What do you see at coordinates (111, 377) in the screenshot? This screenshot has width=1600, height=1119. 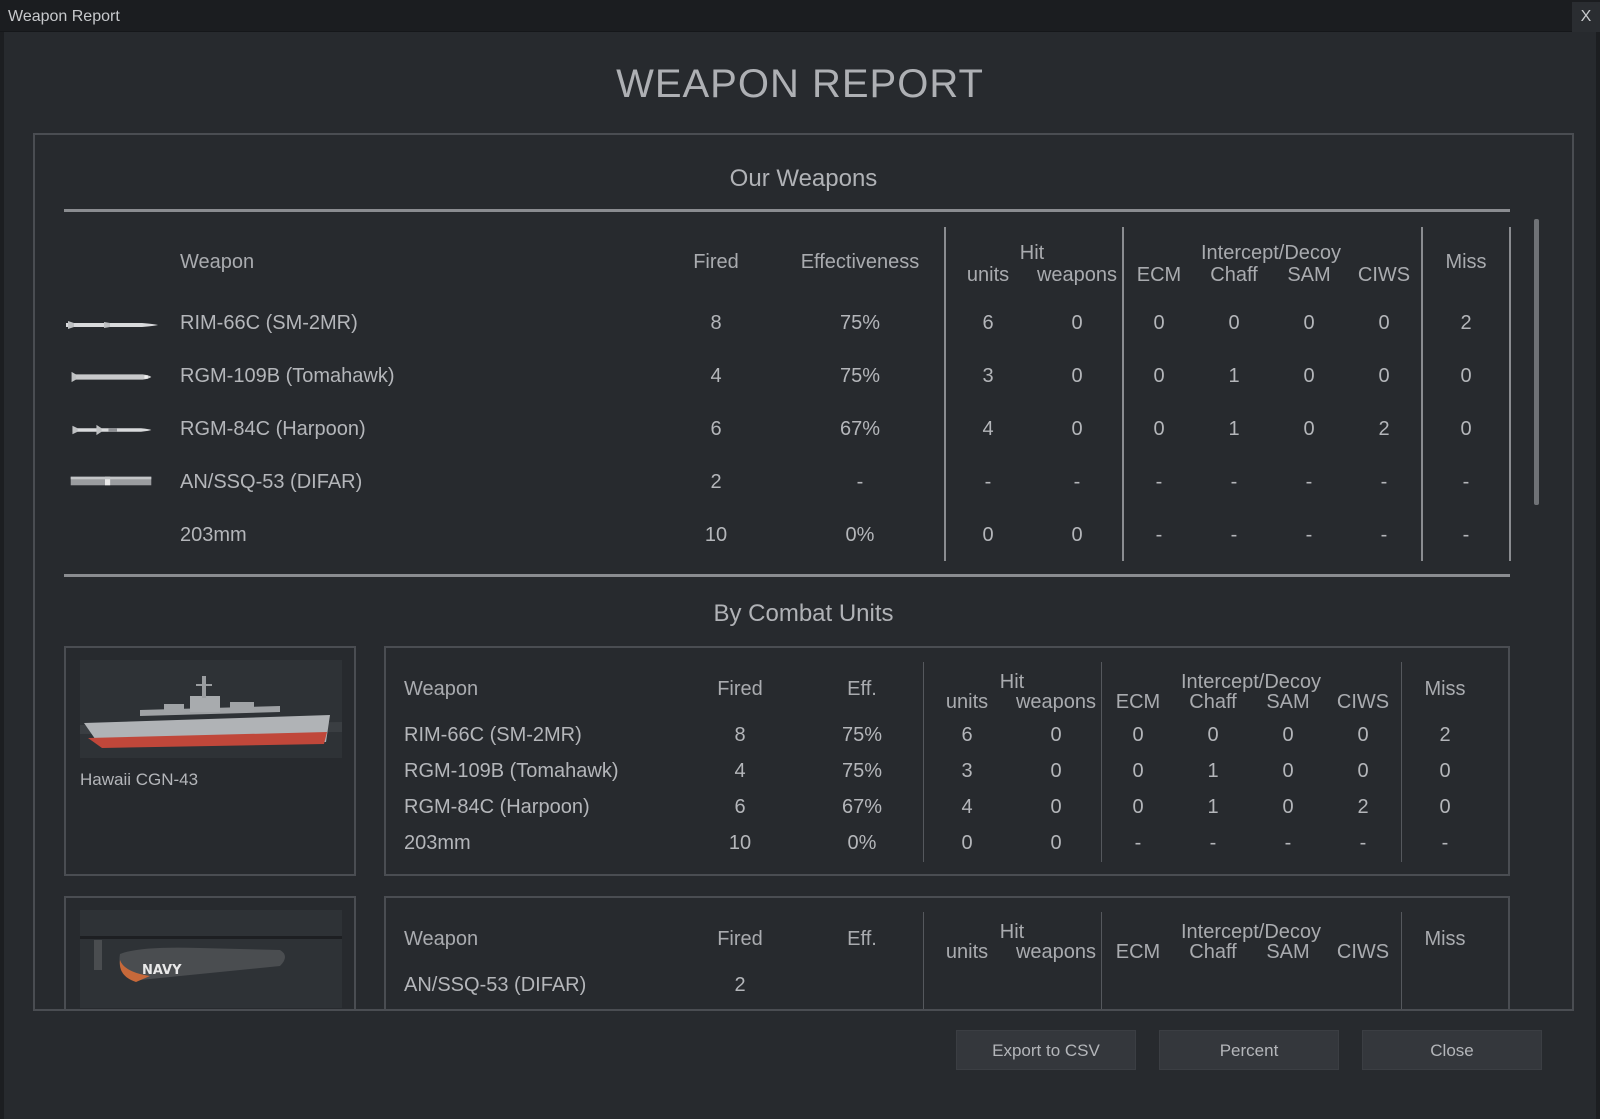 I see `tomahawk-missile-icon` at bounding box center [111, 377].